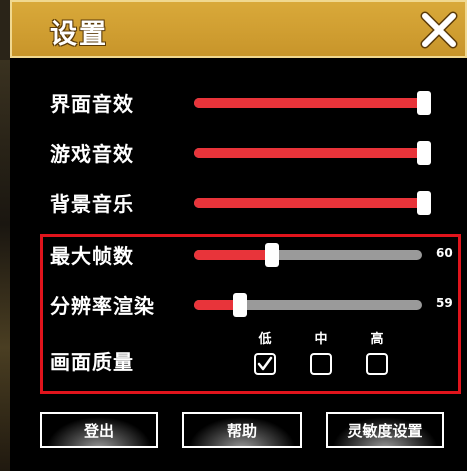  I want to click on ui-sound-slider, so click(312, 103).